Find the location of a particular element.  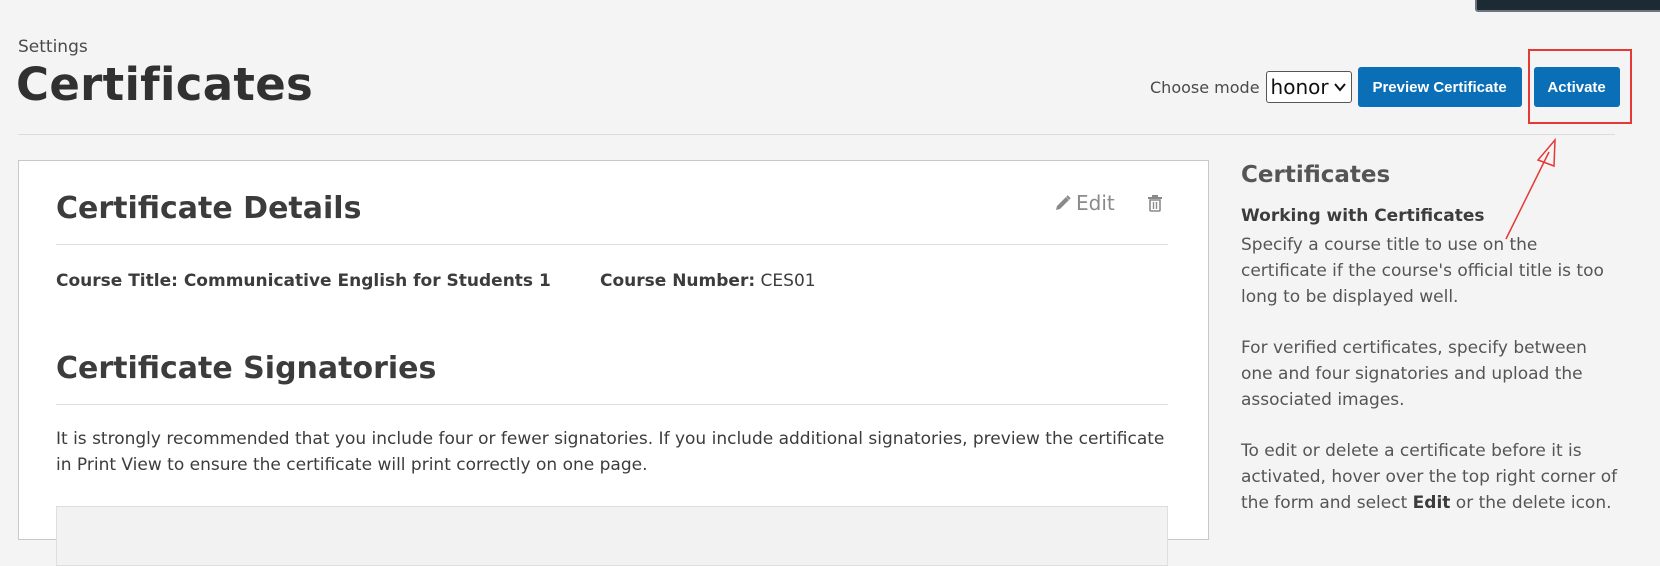

header-divider is located at coordinates (816, 134).